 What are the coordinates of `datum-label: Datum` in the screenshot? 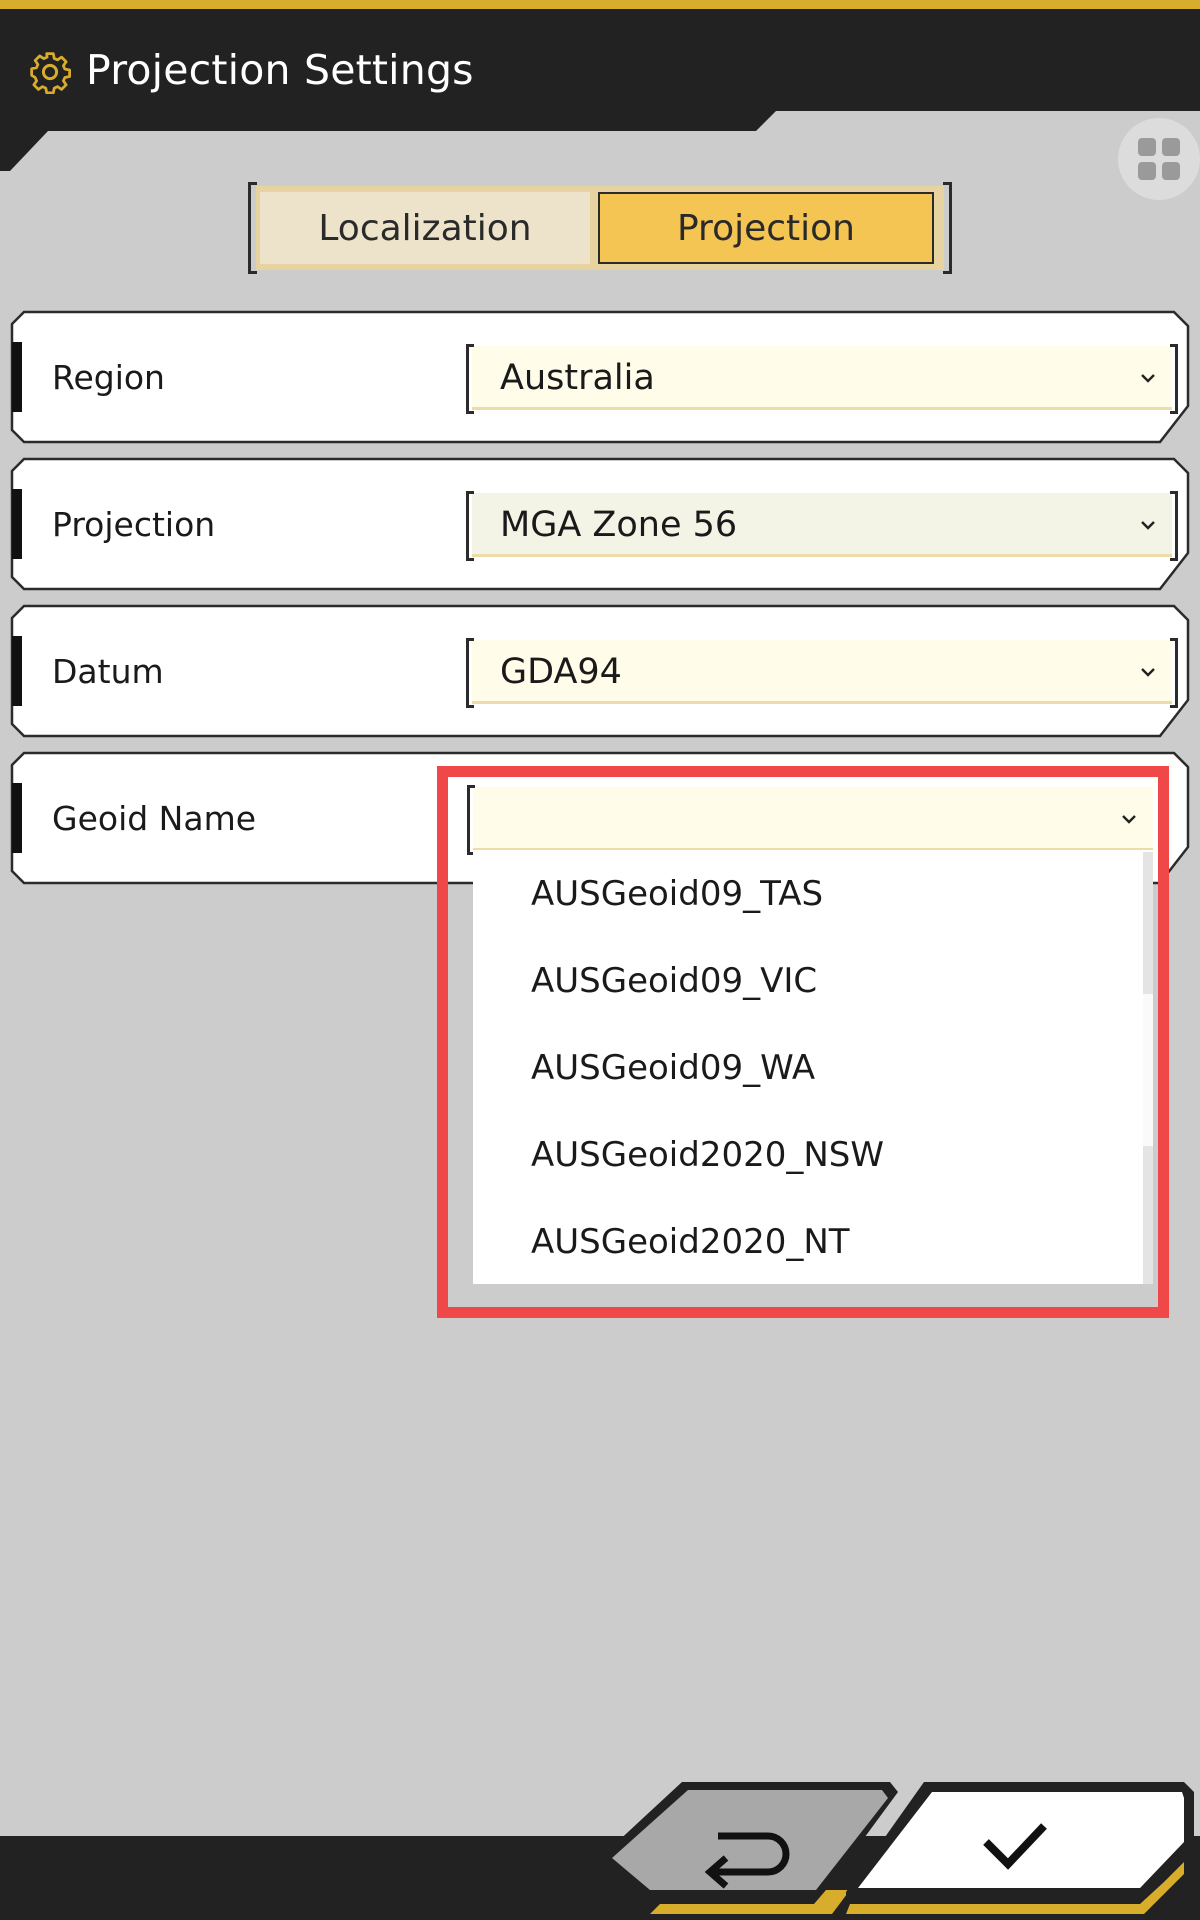 It's located at (108, 671).